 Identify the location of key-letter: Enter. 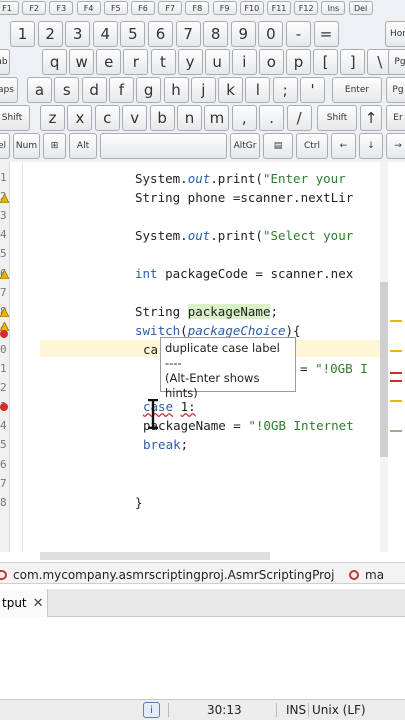
(357, 90).